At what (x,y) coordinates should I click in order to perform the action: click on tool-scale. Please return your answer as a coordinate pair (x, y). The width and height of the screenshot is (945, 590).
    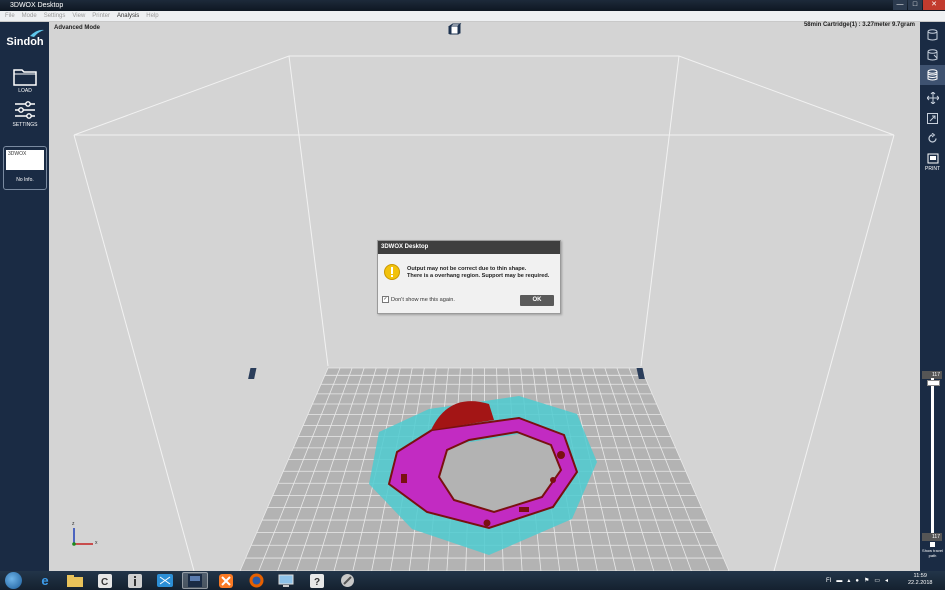
    Looking at the image, I should click on (932, 118).